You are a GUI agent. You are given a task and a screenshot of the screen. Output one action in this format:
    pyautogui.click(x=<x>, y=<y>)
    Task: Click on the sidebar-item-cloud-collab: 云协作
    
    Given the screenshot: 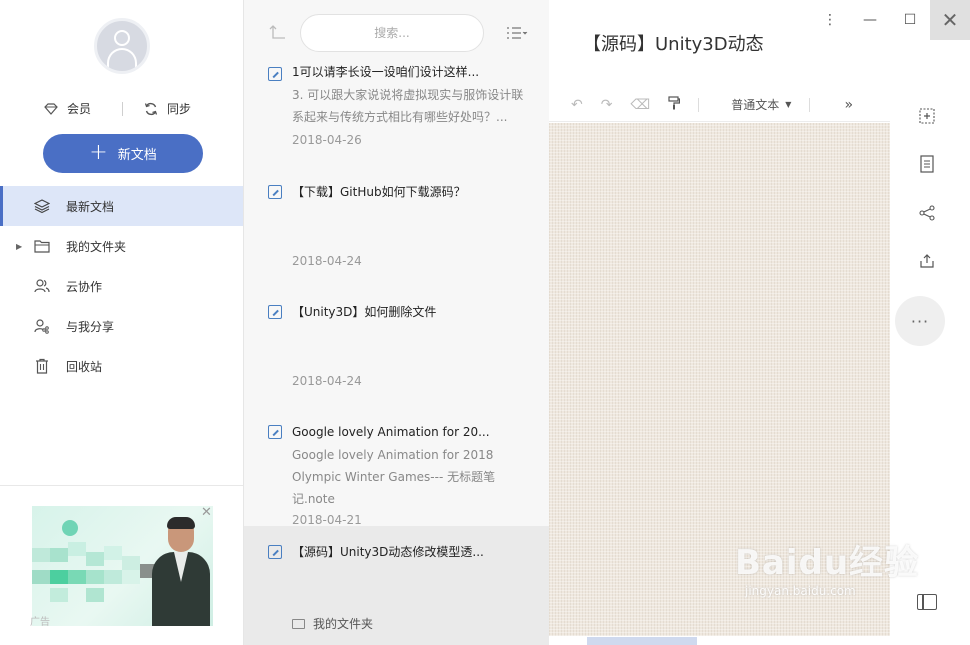 What is the action you would take?
    pyautogui.click(x=121, y=286)
    